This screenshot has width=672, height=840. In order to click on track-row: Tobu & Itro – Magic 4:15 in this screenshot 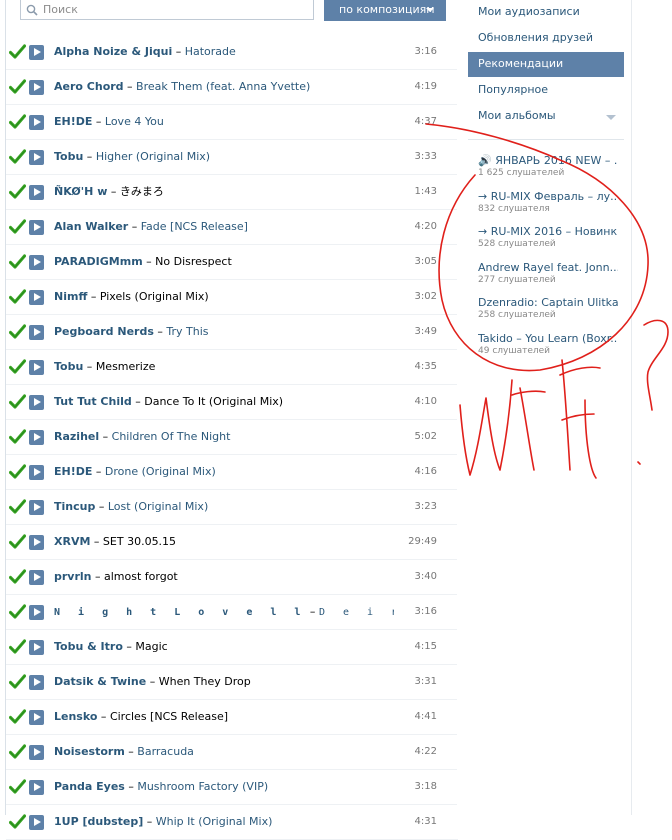, I will do `click(232, 647)`.